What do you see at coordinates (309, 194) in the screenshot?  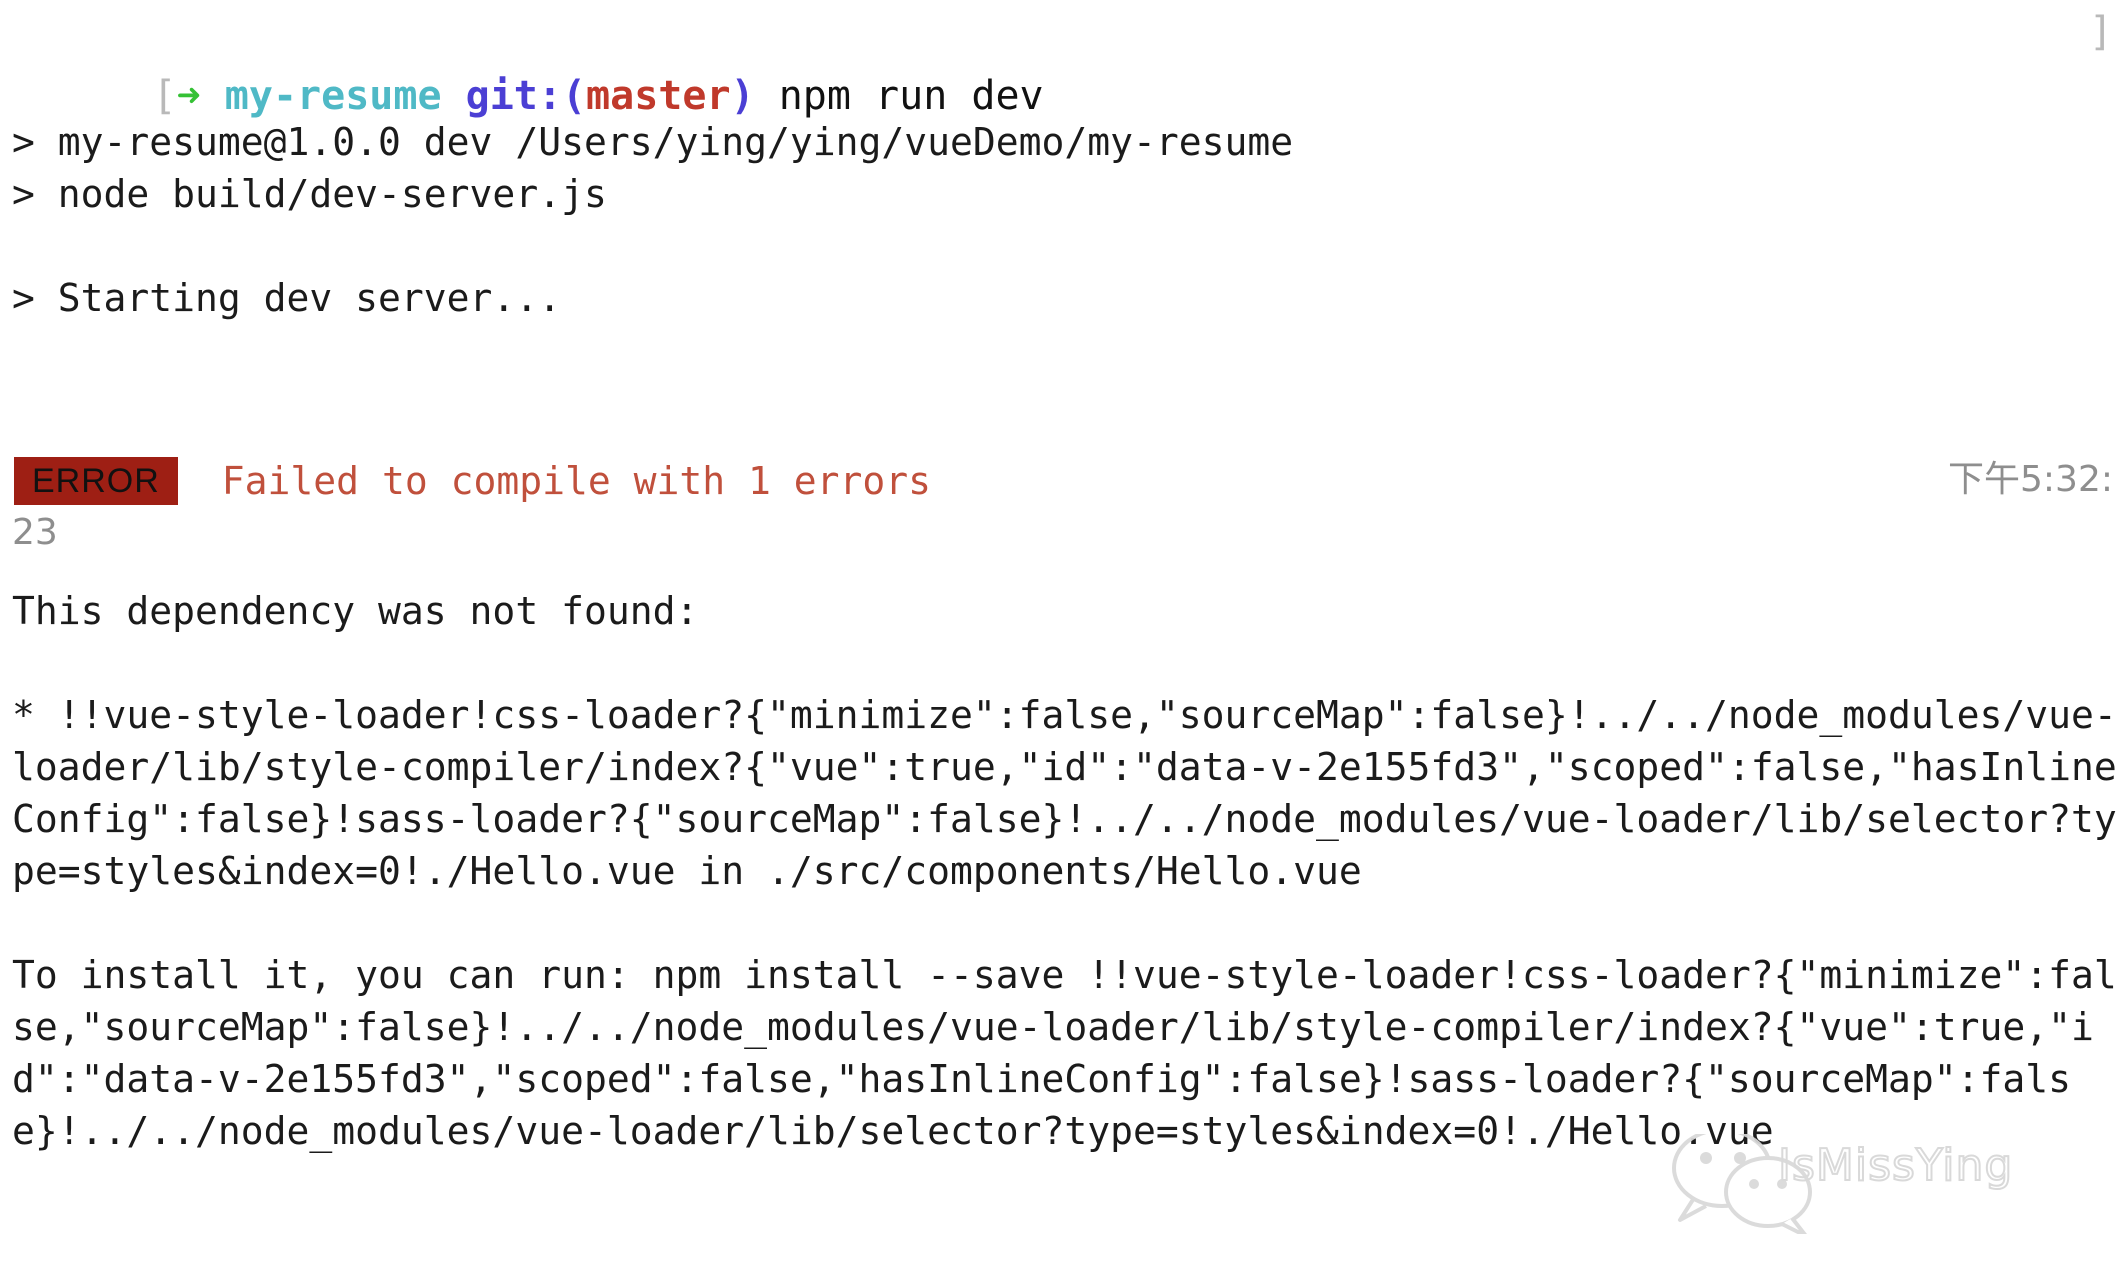 I see `npm-script-line: > node build/dev-server.js` at bounding box center [309, 194].